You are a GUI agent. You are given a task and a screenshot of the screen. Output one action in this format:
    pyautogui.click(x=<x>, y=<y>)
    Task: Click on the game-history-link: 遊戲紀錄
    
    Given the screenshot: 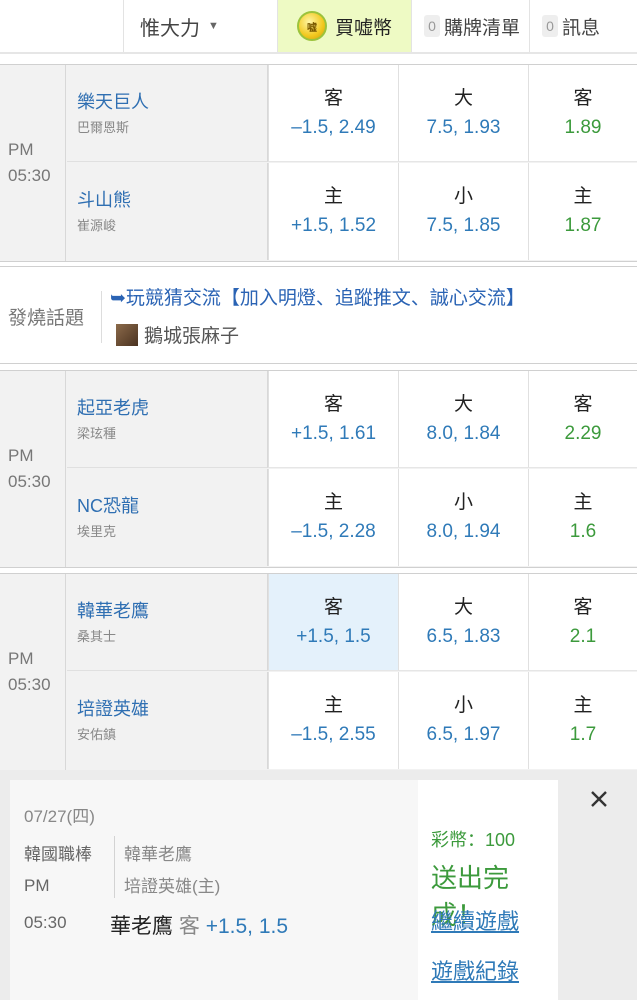 What is the action you would take?
    pyautogui.click(x=475, y=970)
    